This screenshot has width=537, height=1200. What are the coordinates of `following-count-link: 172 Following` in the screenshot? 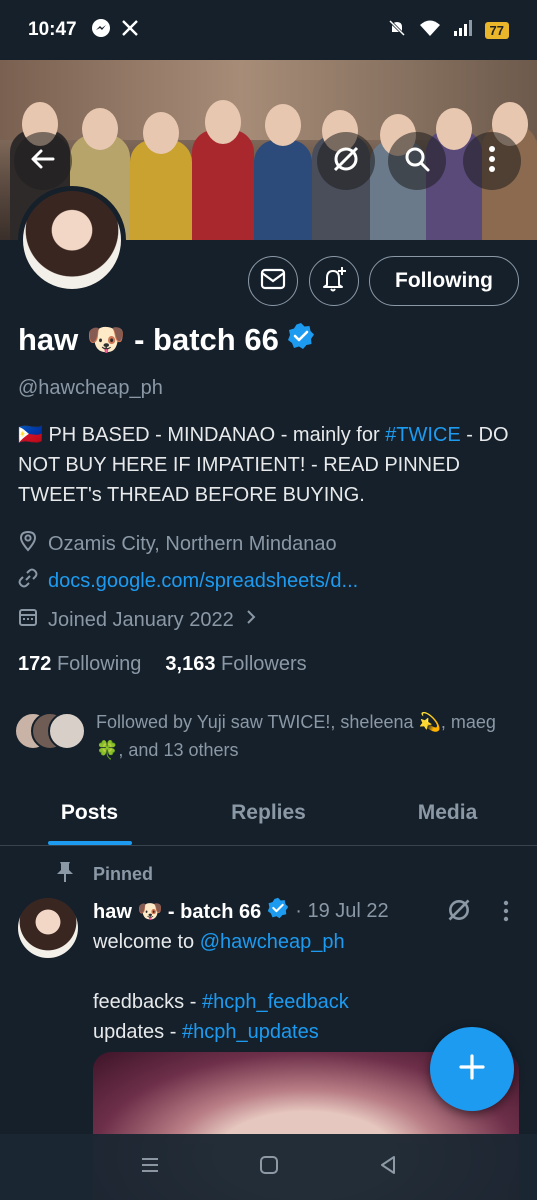 It's located at (79, 664).